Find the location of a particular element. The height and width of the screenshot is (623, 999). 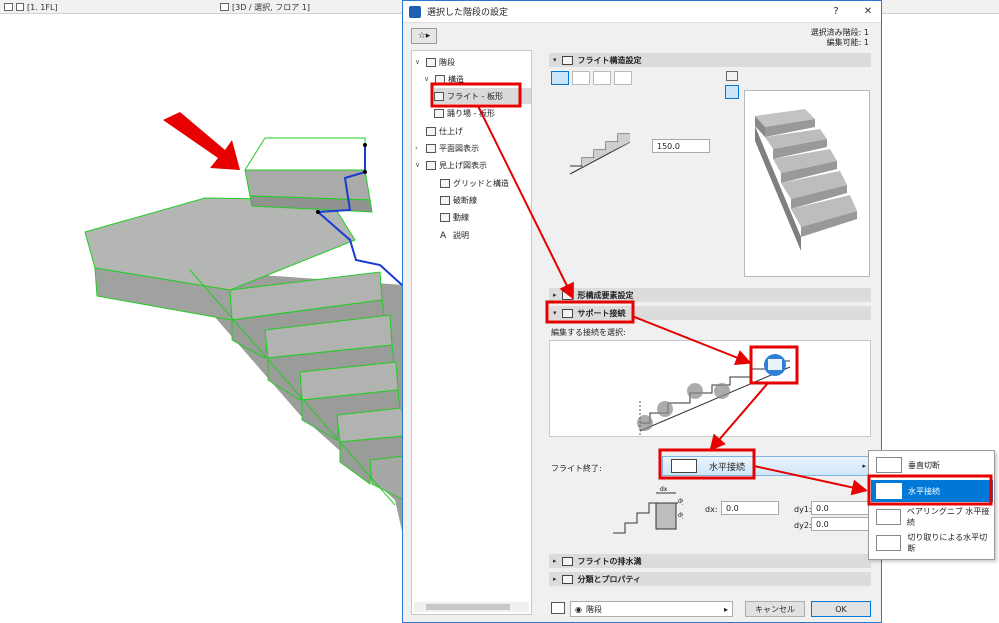

tree-item-description: A 説明 is located at coordinates (454, 235).